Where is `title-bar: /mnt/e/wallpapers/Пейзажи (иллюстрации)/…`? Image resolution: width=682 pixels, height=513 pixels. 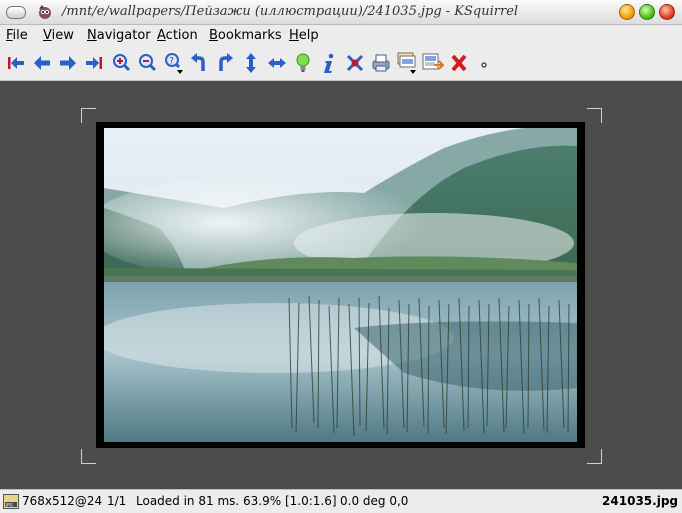
title-bar: /mnt/e/wallpapers/Пейзажи (иллюстрации)/… is located at coordinates (341, 12).